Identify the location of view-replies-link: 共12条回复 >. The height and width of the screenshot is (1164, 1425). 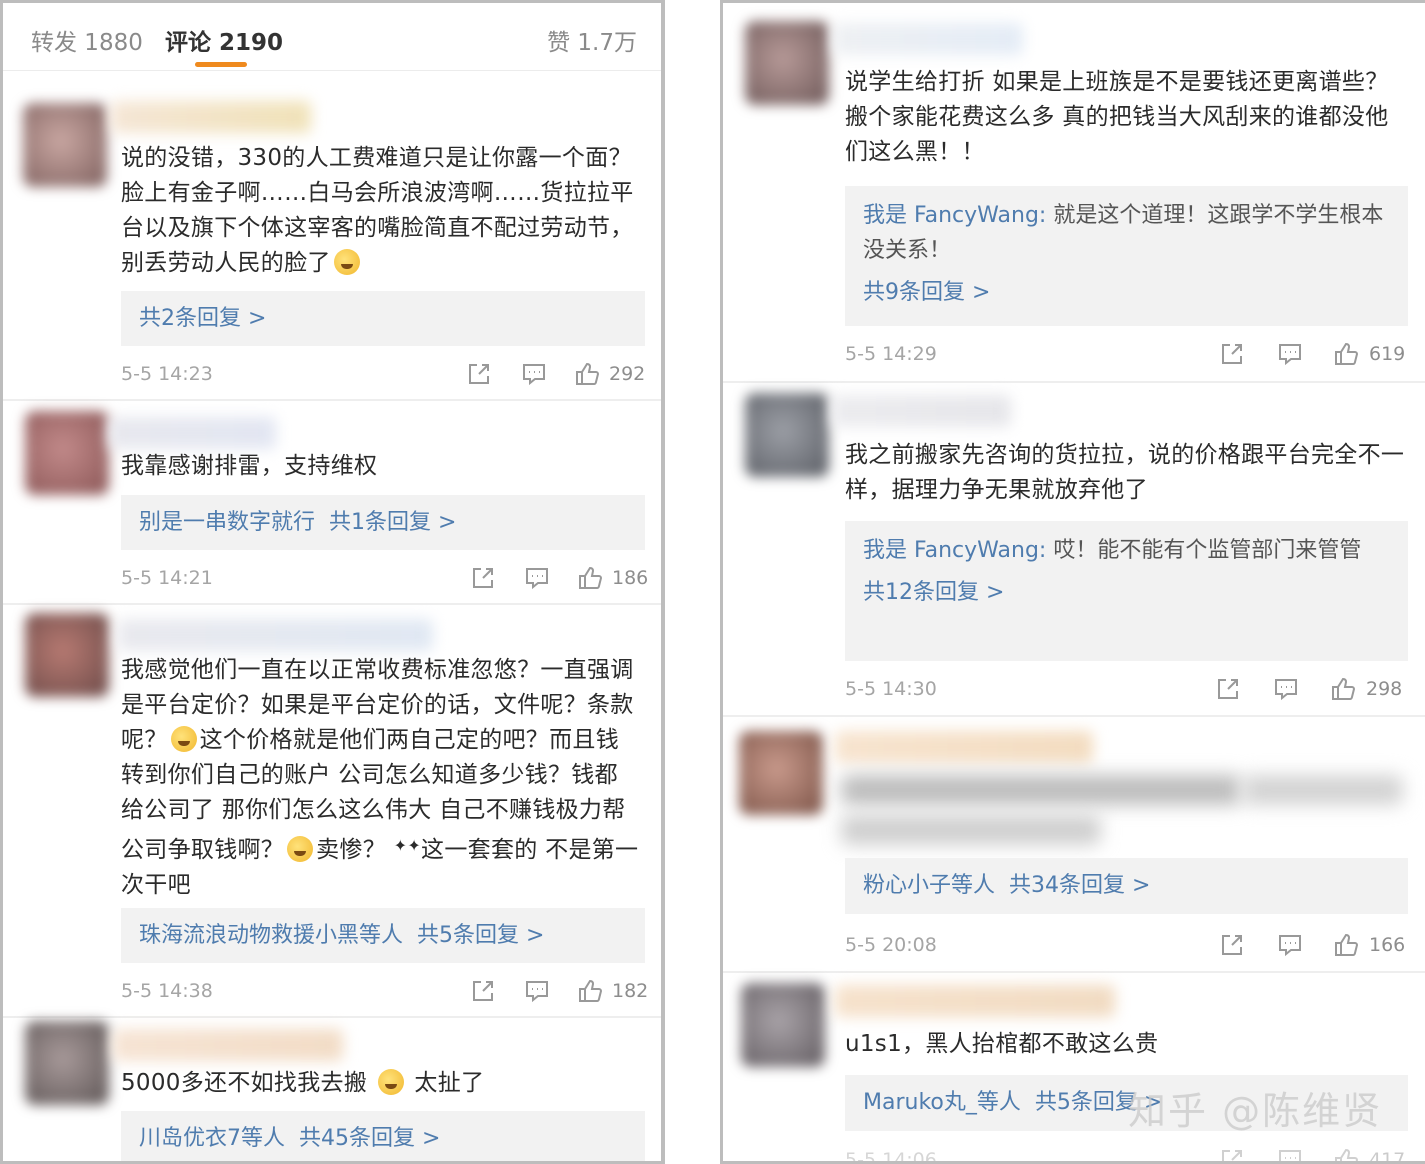
(1126, 593).